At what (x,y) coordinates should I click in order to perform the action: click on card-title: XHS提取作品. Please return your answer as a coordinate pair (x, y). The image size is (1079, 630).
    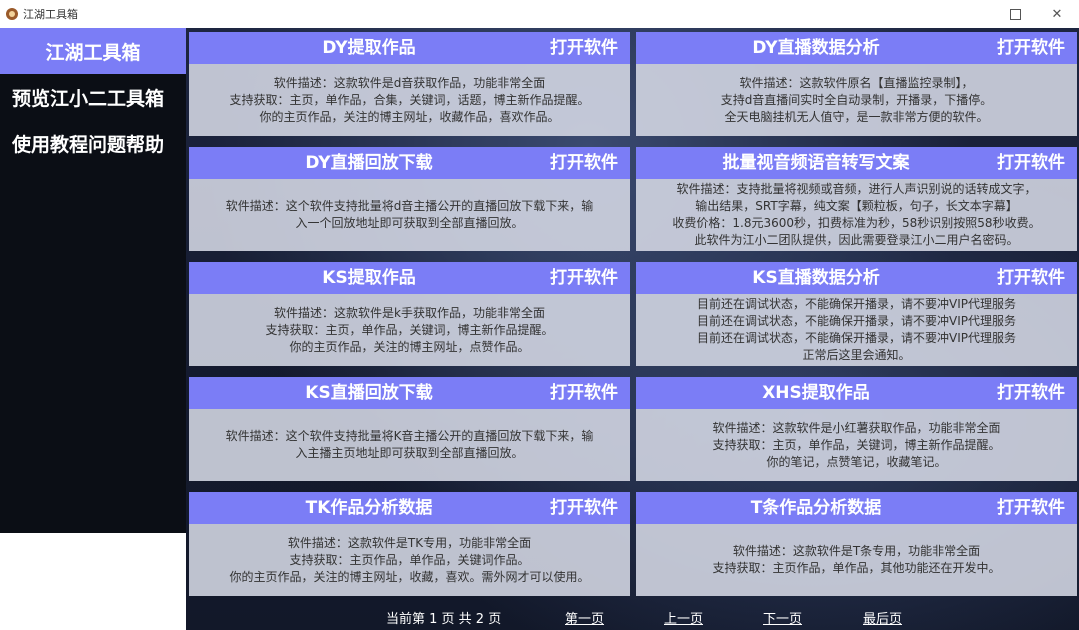
    Looking at the image, I should click on (816, 393).